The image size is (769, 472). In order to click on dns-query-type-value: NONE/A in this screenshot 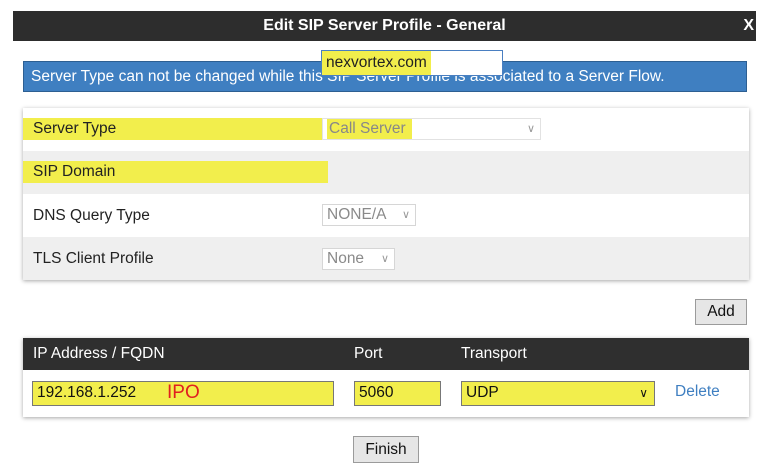, I will do `click(357, 214)`.